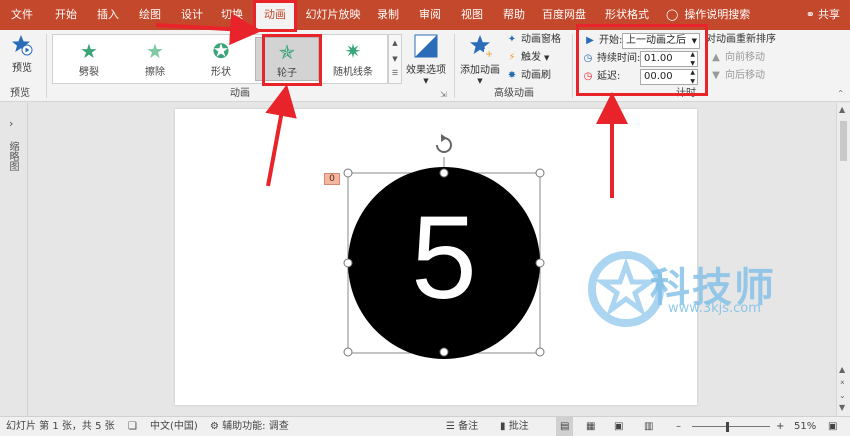  What do you see at coordinates (512, 75) in the screenshot?
I see `animation-painter-icon: ✸` at bounding box center [512, 75].